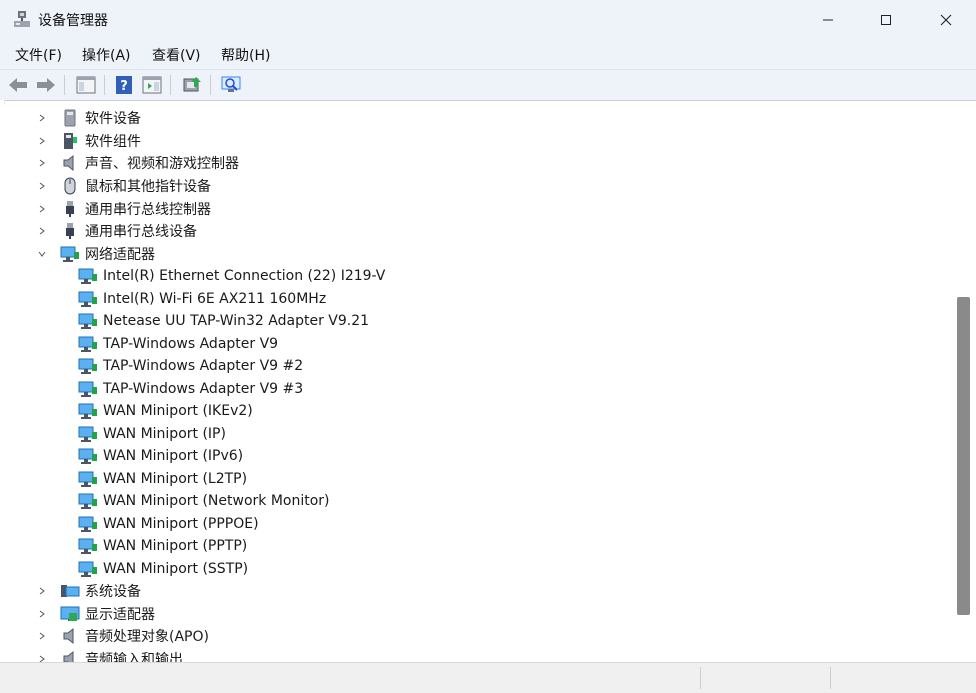  Describe the element at coordinates (178, 344) in the screenshot. I see `tree-child-network-adapter: TAP-Windows Adapter V9` at that location.